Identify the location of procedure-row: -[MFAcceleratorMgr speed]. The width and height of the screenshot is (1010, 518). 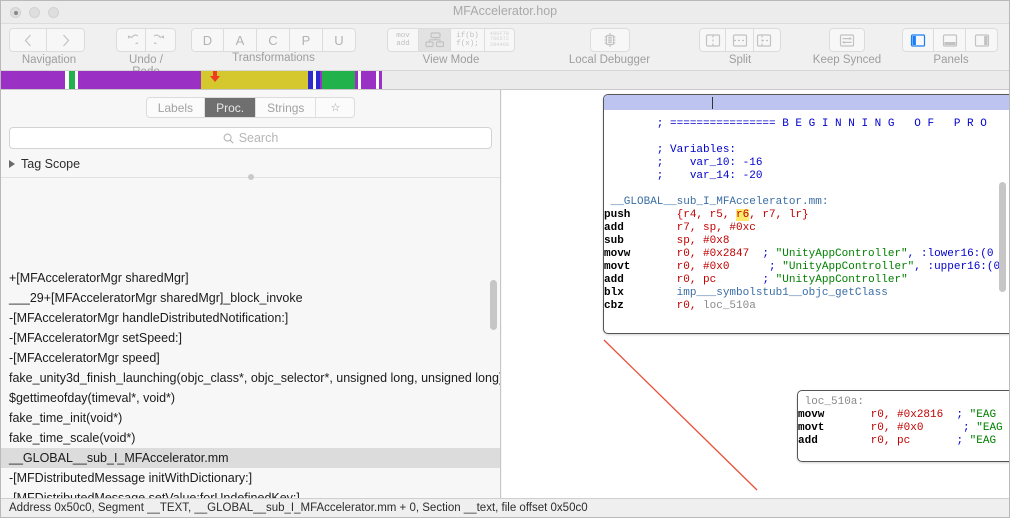
(250, 358).